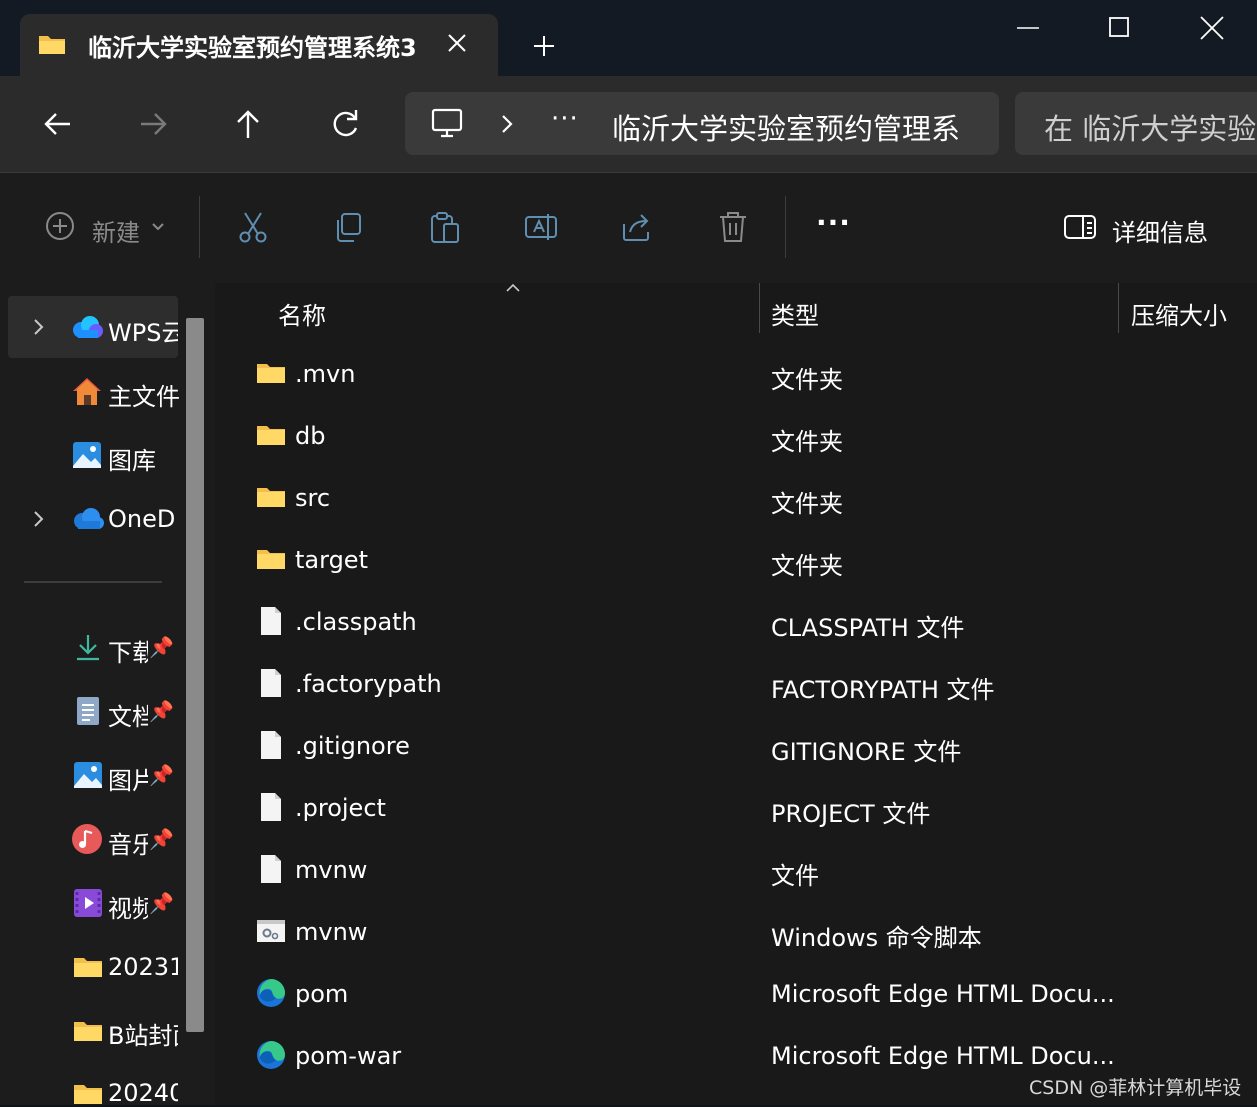  I want to click on chevron-down-icon, so click(158, 227).